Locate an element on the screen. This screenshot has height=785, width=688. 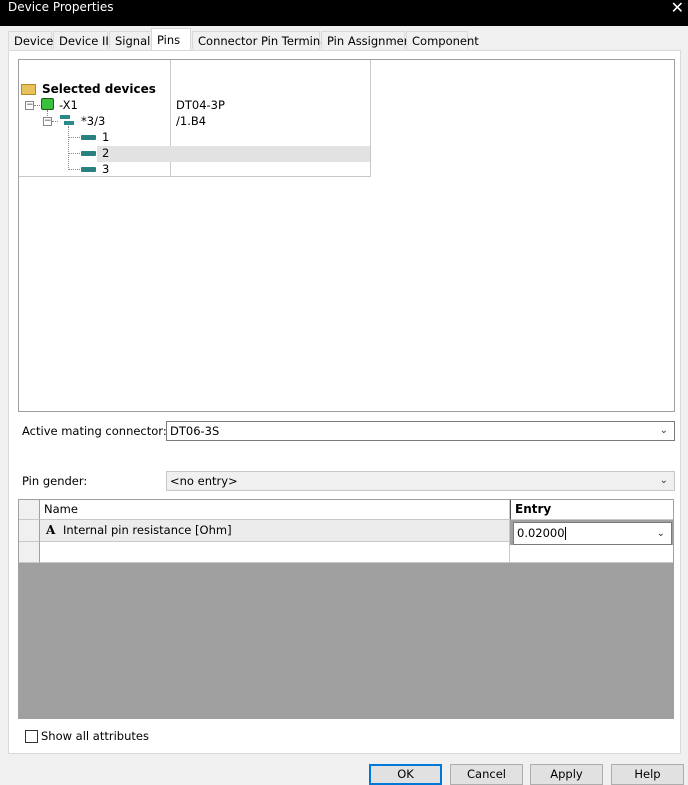
show-all-attributes-label: Show all attributes is located at coordinates (95, 736).